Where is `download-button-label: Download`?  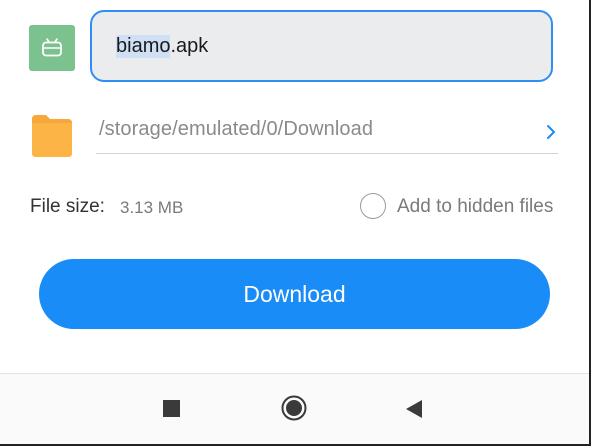
download-button-label: Download is located at coordinates (294, 293).